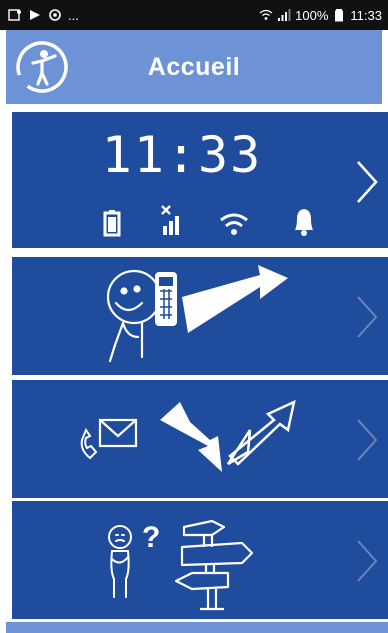 The width and height of the screenshot is (388, 633). I want to click on app-header: Accueil, so click(194, 67).